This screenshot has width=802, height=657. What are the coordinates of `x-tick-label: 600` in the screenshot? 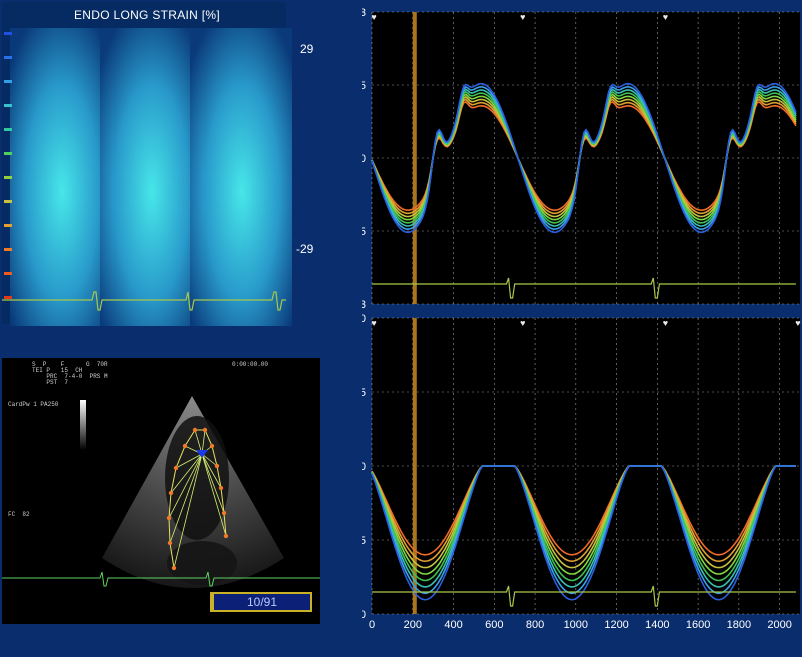 It's located at (494, 625).